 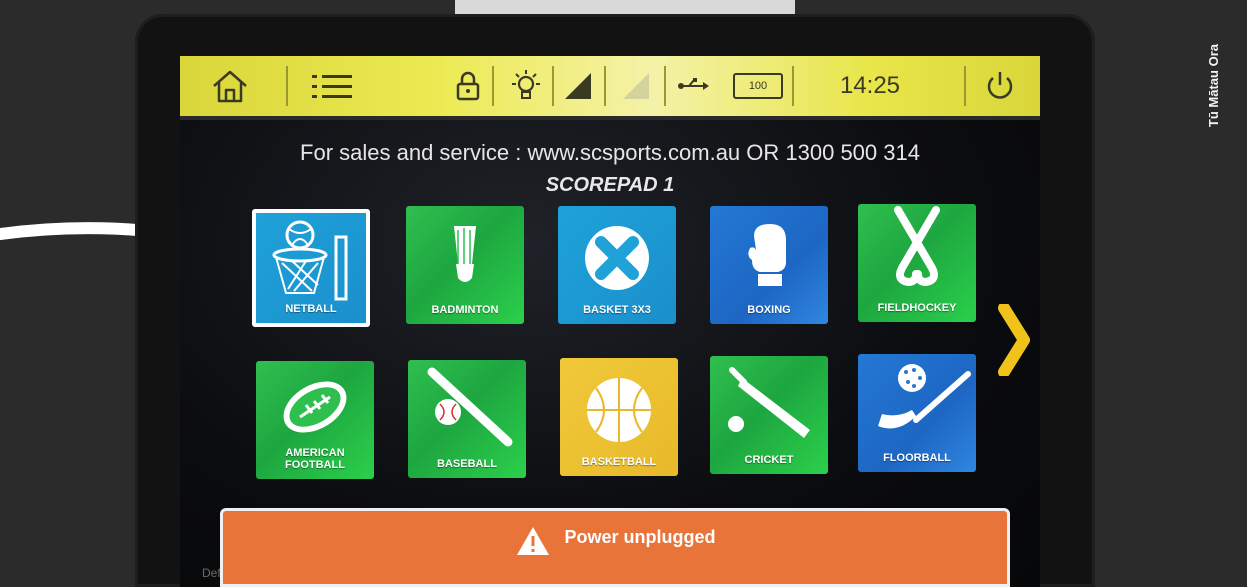 I want to click on watermark: Tū Mātau Ora, so click(x=1213, y=86).